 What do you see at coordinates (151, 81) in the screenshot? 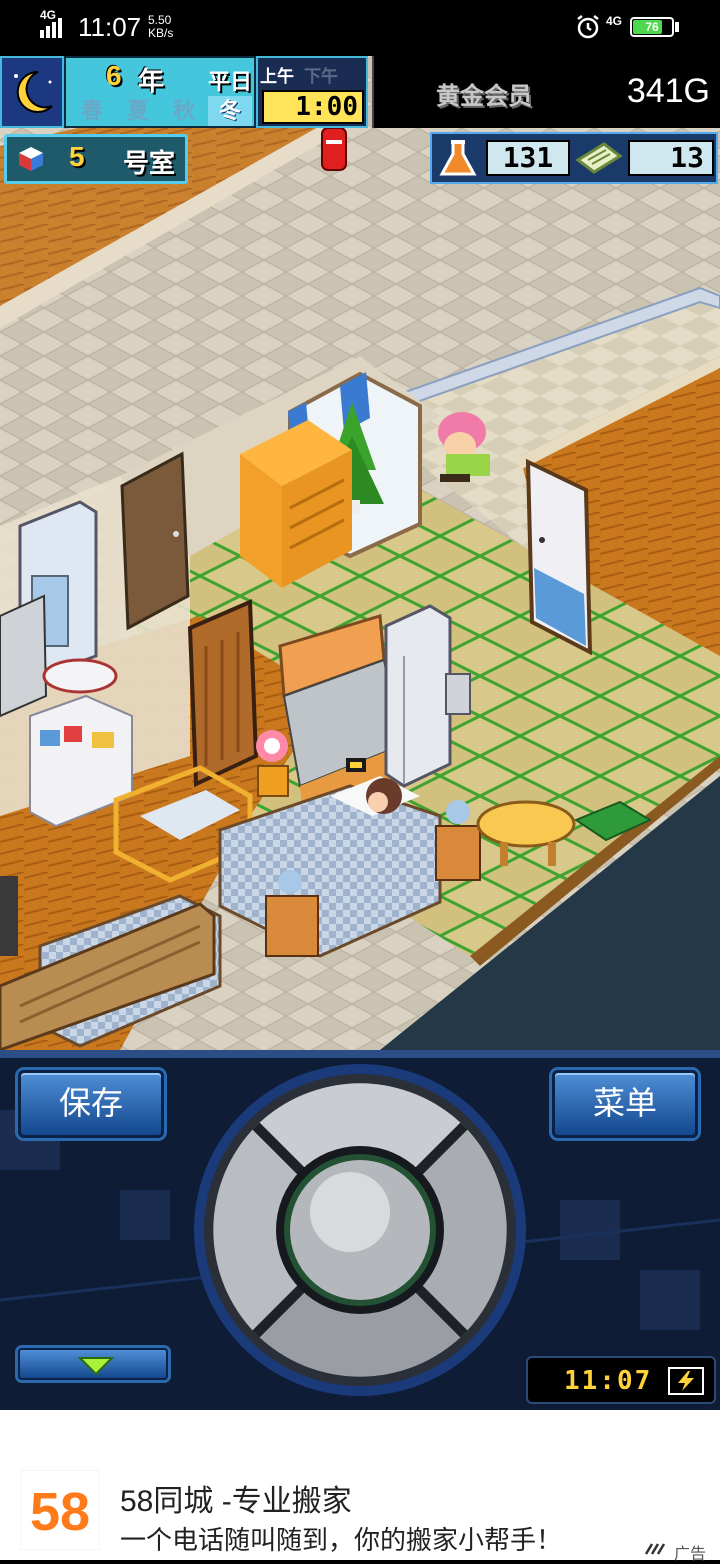
I see `year-label: 年` at bounding box center [151, 81].